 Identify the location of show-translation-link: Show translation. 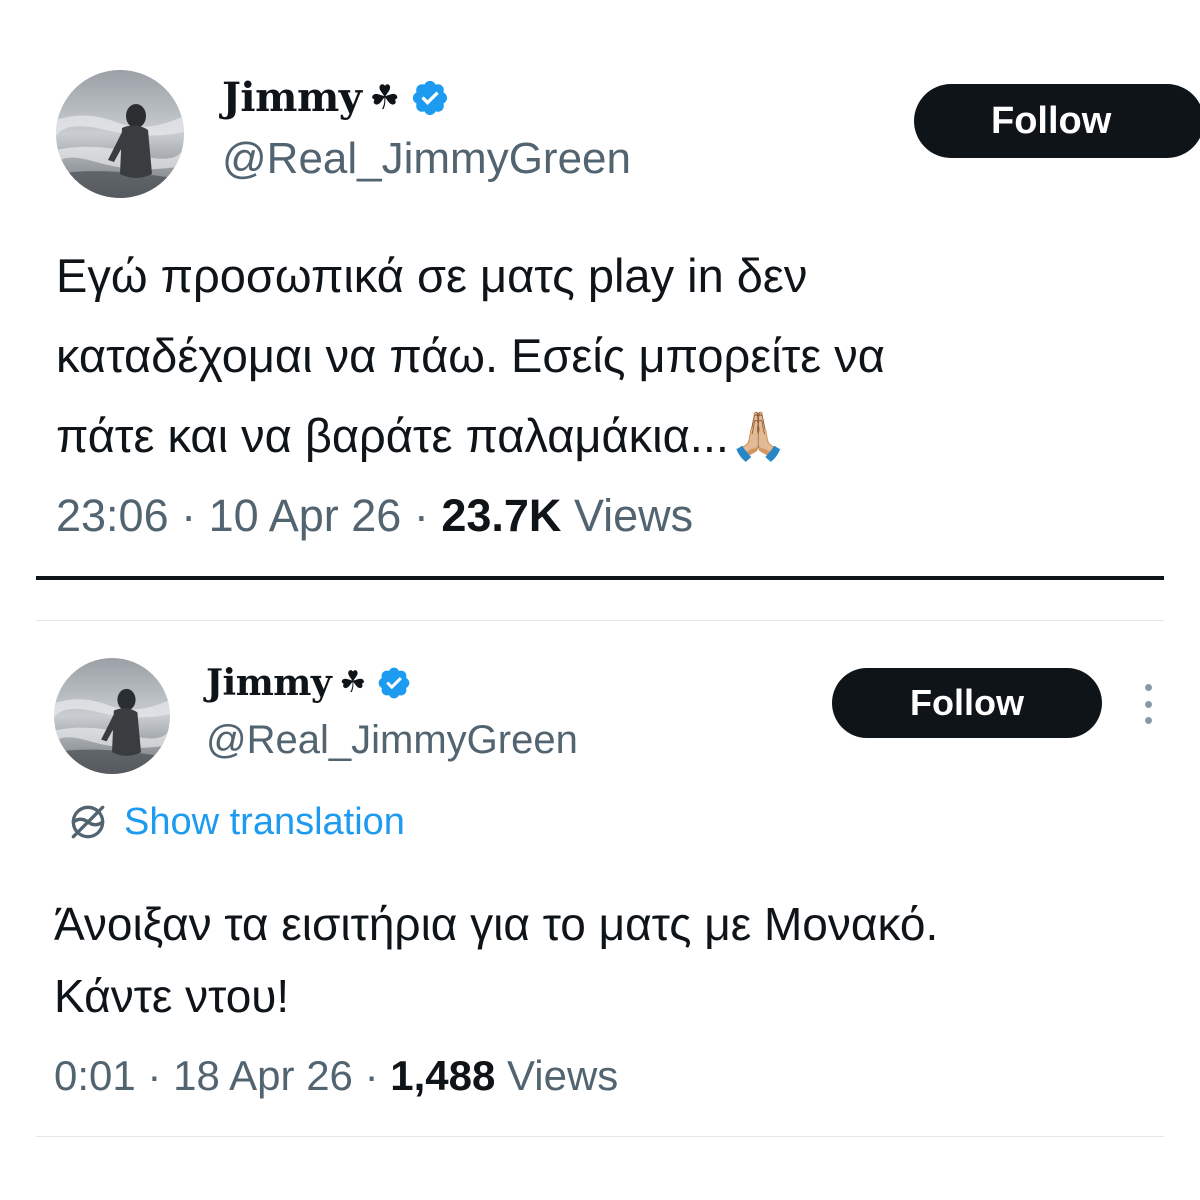
(235, 822).